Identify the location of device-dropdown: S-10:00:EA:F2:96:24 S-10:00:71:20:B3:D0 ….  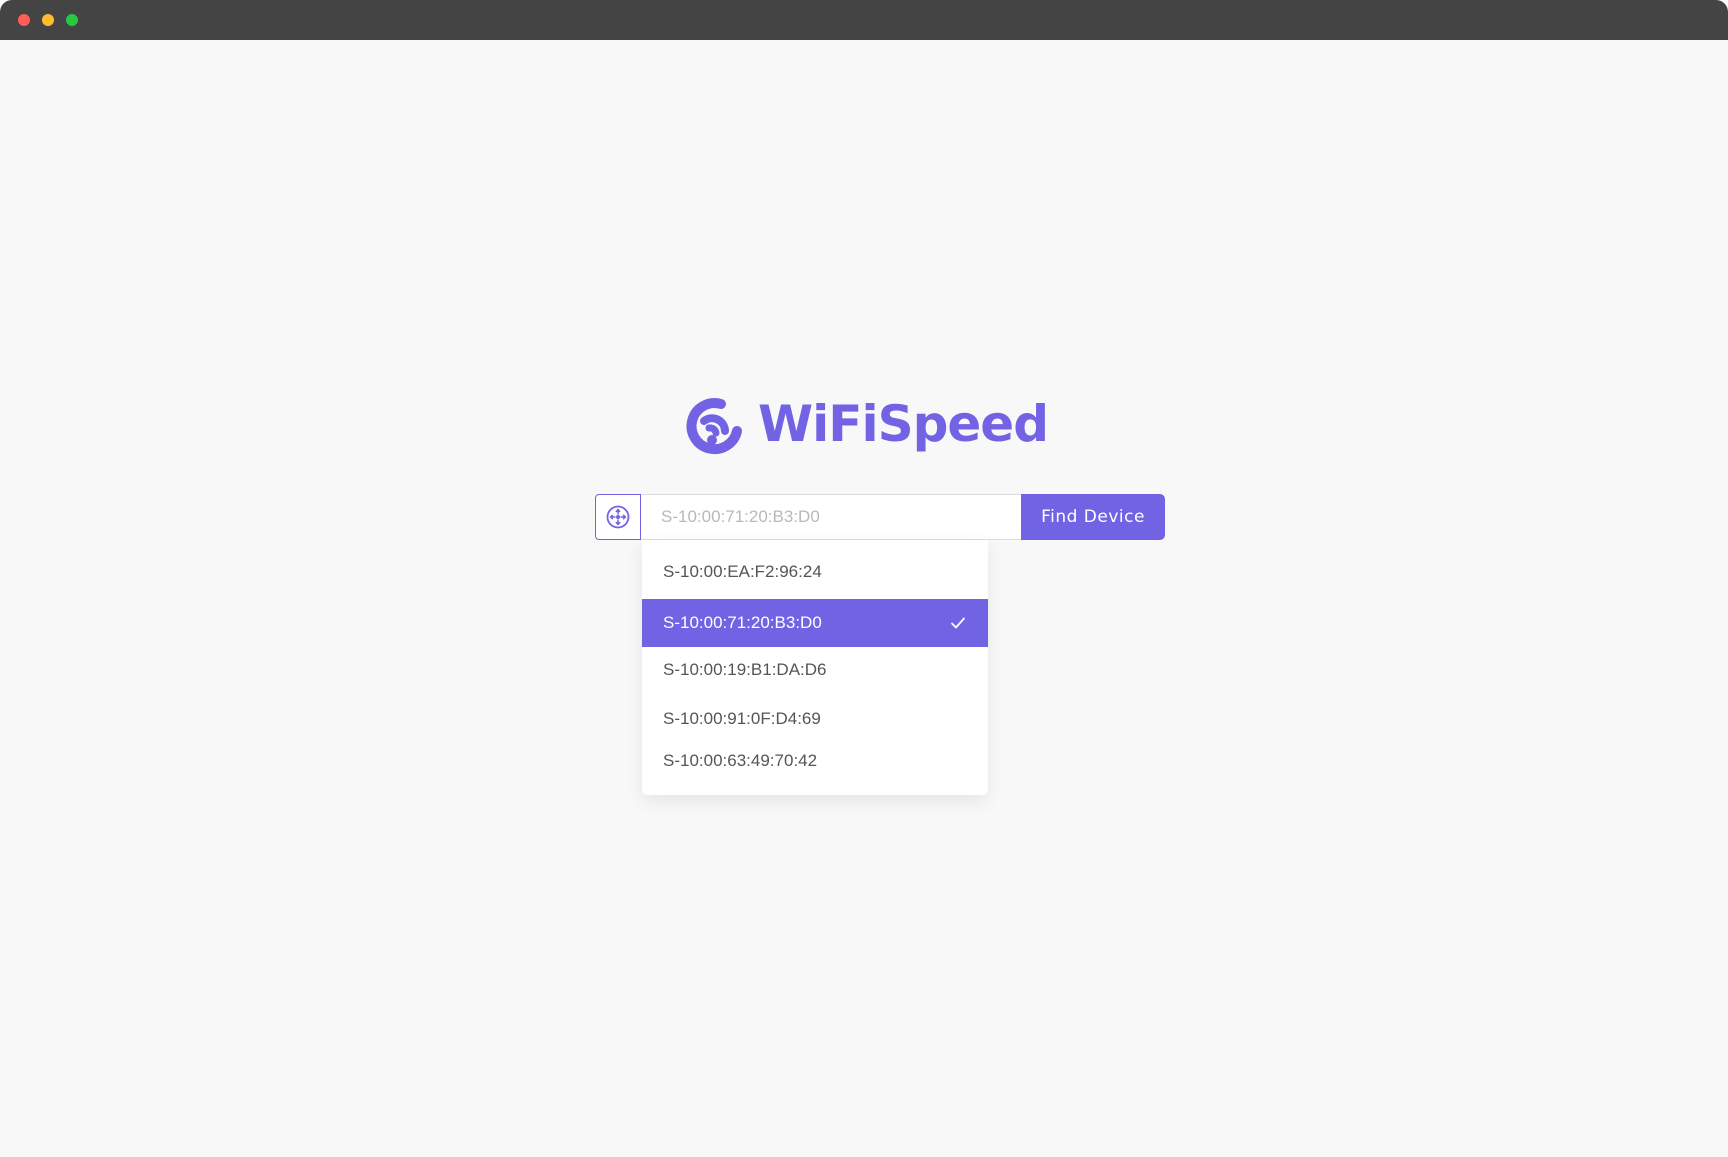
(815, 667).